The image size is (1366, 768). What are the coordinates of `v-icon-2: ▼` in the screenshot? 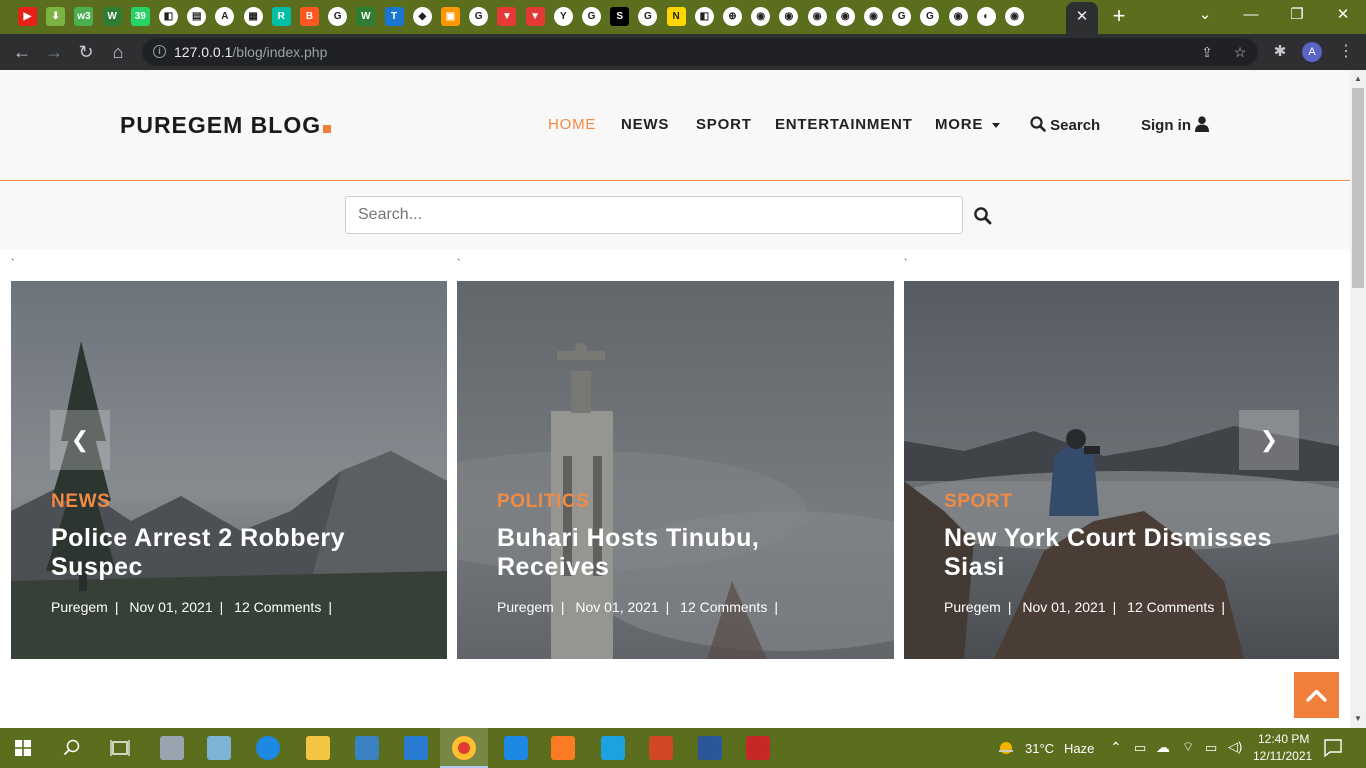 It's located at (535, 16).